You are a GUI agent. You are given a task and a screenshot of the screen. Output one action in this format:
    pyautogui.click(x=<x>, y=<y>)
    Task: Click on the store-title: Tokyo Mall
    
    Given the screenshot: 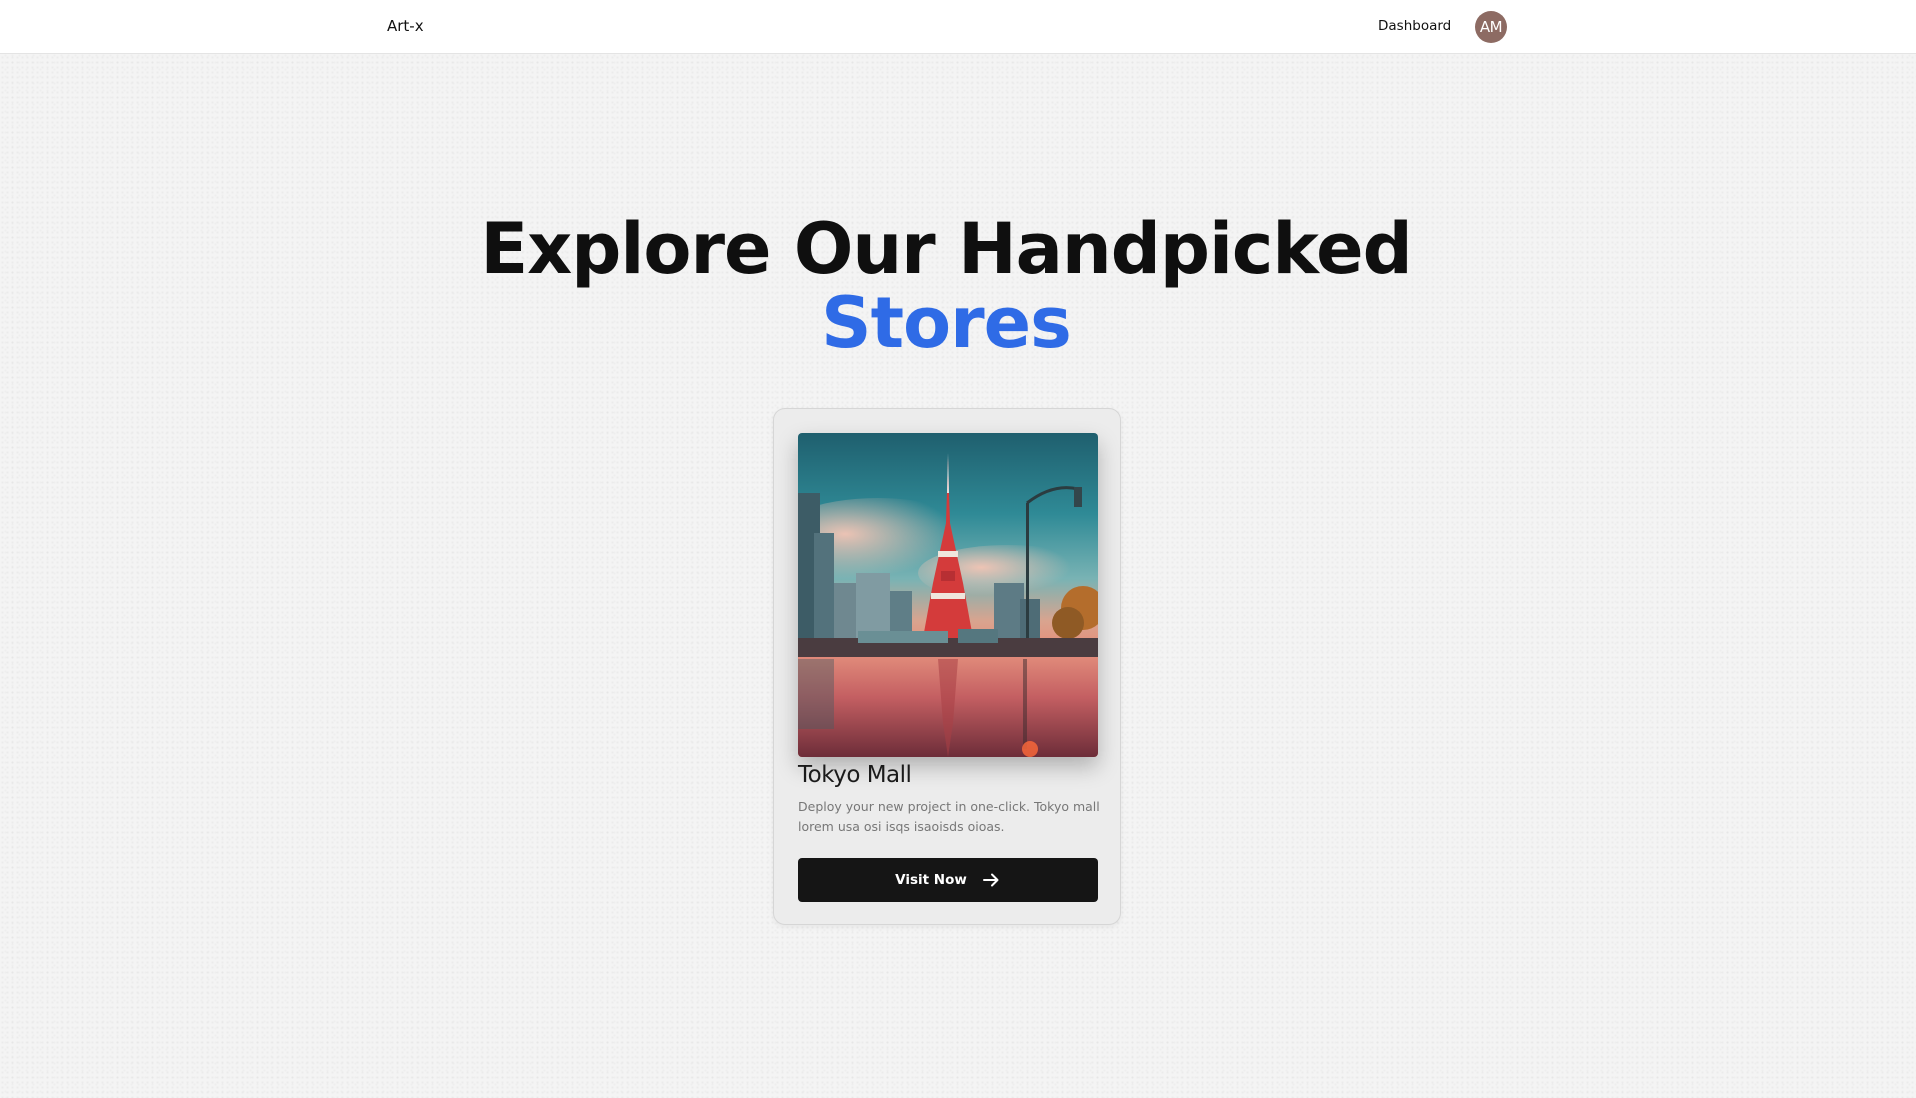 What is the action you would take?
    pyautogui.click(x=855, y=775)
    